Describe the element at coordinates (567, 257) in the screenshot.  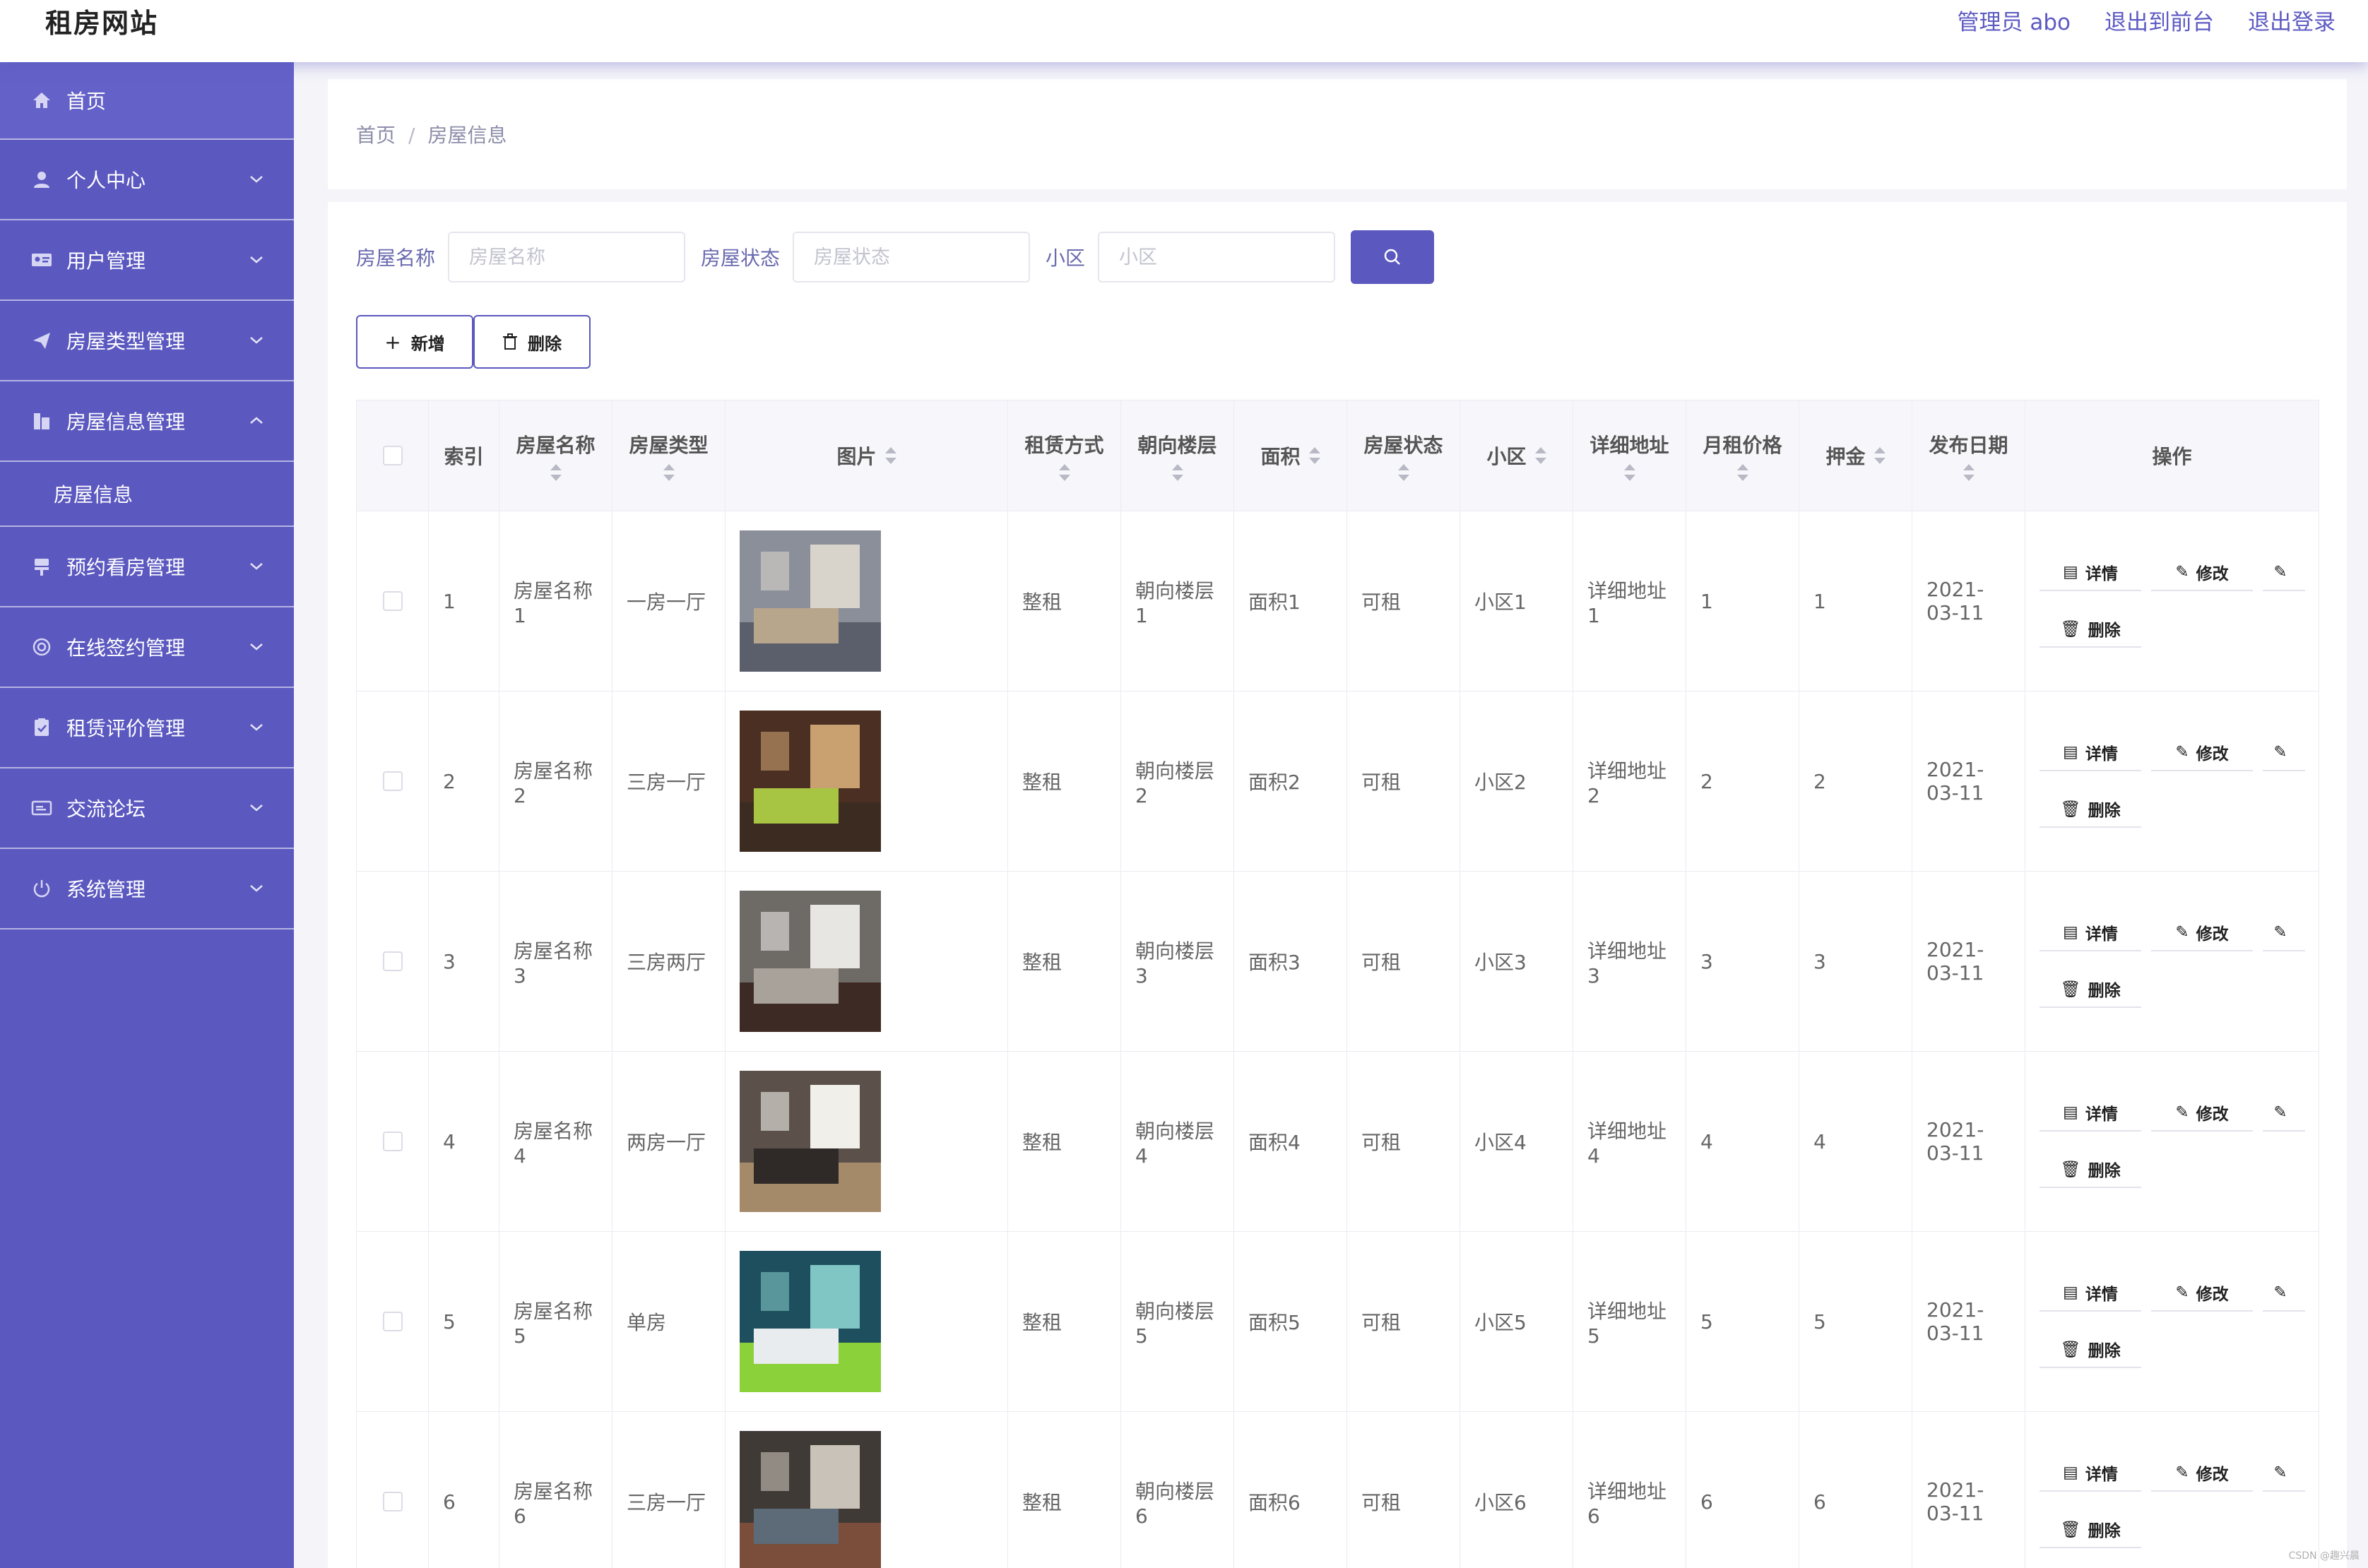
I see `house-name-input` at that location.